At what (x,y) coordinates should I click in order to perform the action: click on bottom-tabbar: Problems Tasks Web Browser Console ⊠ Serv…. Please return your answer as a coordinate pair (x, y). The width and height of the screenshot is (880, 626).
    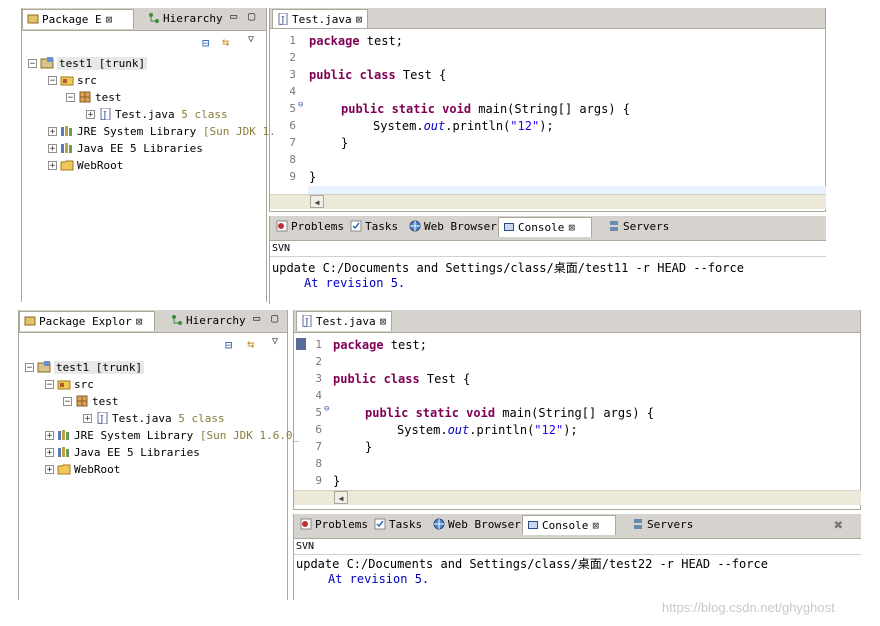
    Looking at the image, I should click on (548, 228).